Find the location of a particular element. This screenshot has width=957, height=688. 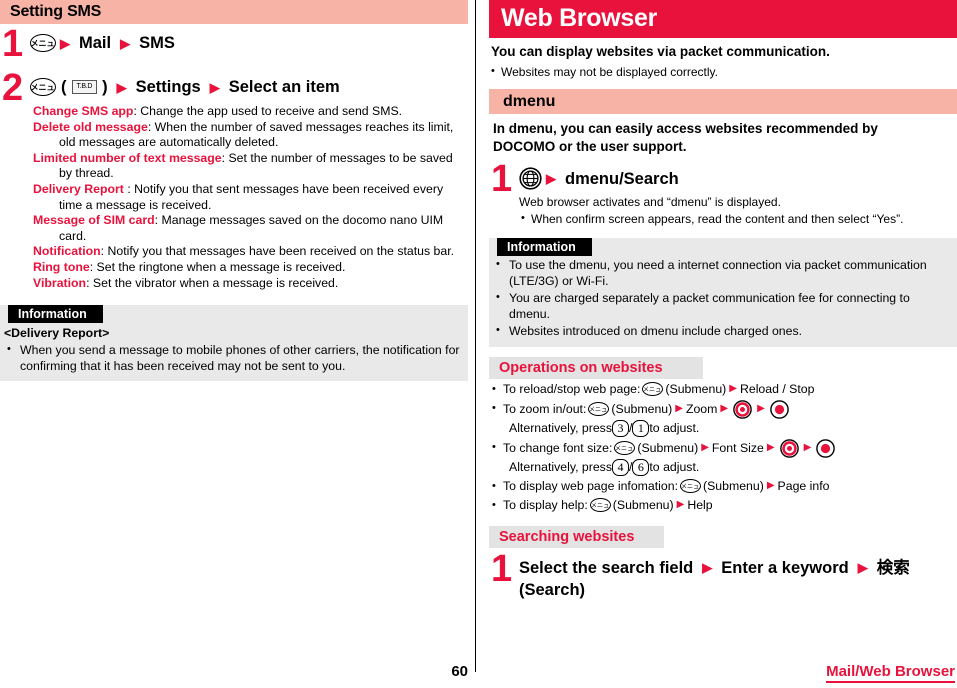

operation-label: To display help: is located at coordinates (545, 504).